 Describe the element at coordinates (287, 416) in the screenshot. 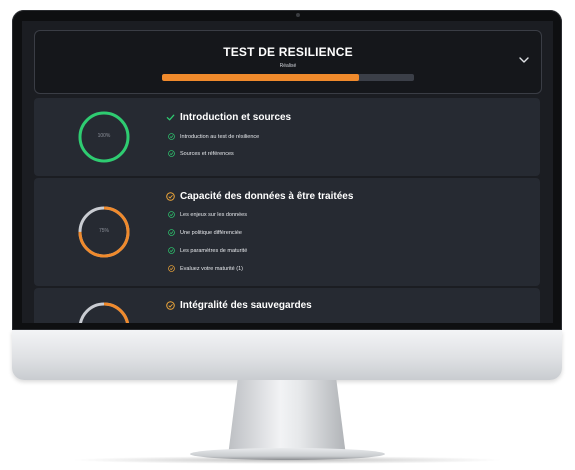

I see `monitor-stand` at that location.